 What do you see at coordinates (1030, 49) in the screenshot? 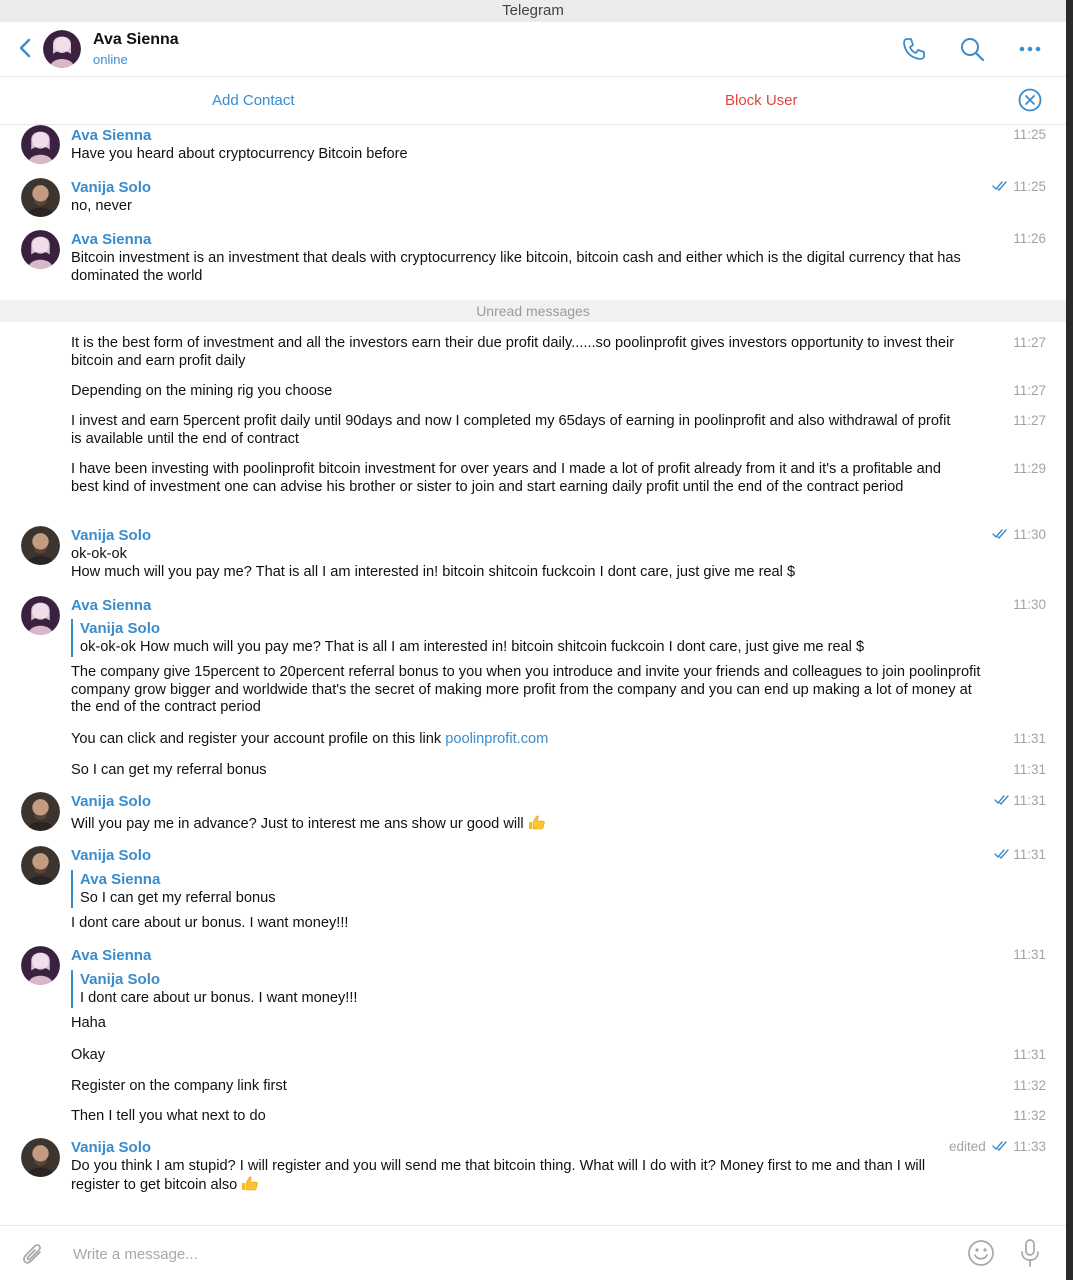
I see `more-icon` at bounding box center [1030, 49].